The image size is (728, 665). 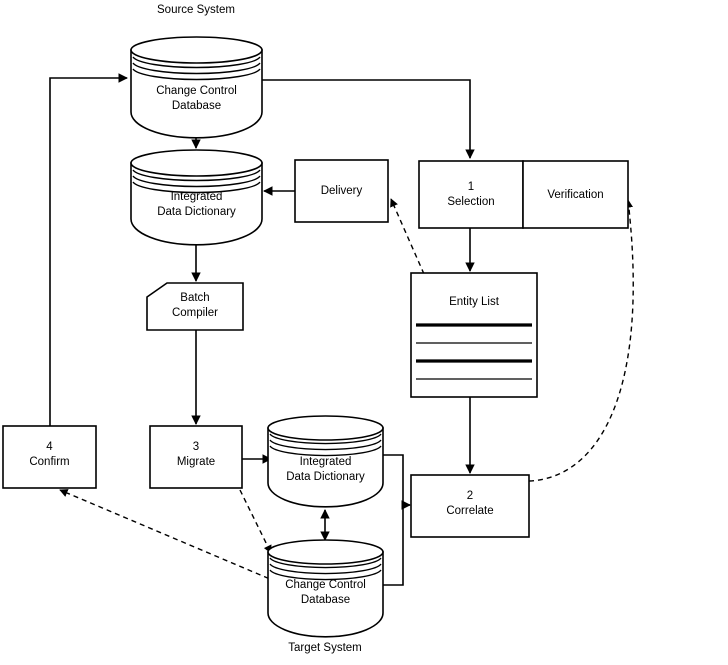 What do you see at coordinates (471, 195) in the screenshot?
I see `node-label-selection: 1 Selection` at bounding box center [471, 195].